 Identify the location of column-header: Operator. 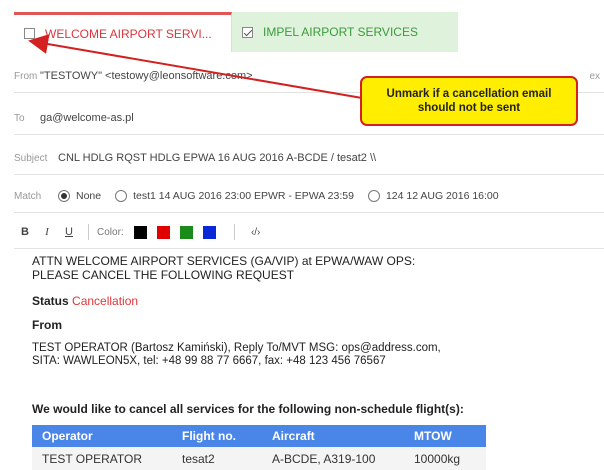
(102, 436).